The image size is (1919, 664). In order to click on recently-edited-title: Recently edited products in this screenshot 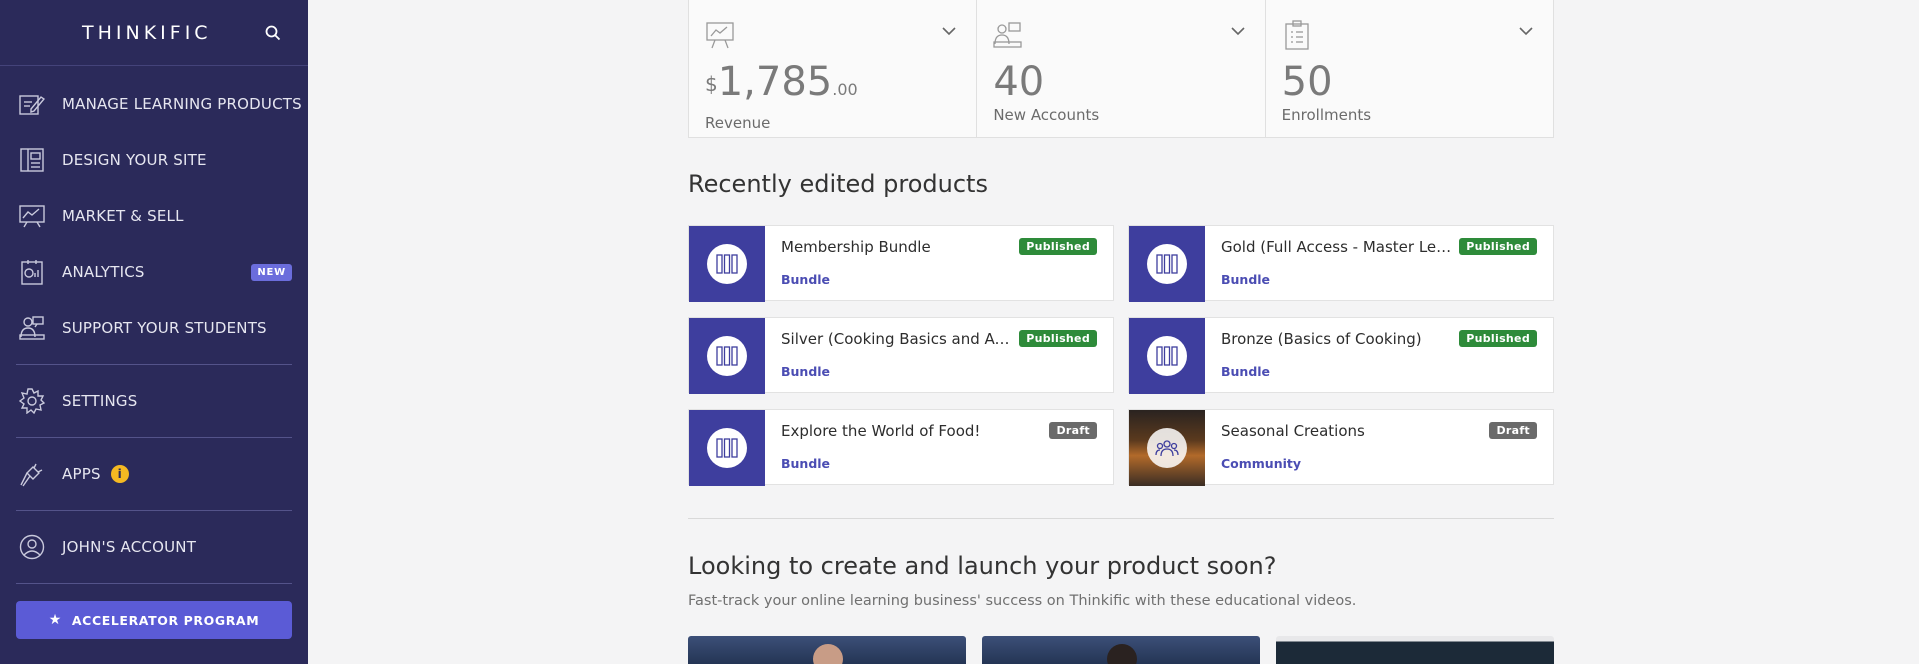, I will do `click(838, 184)`.